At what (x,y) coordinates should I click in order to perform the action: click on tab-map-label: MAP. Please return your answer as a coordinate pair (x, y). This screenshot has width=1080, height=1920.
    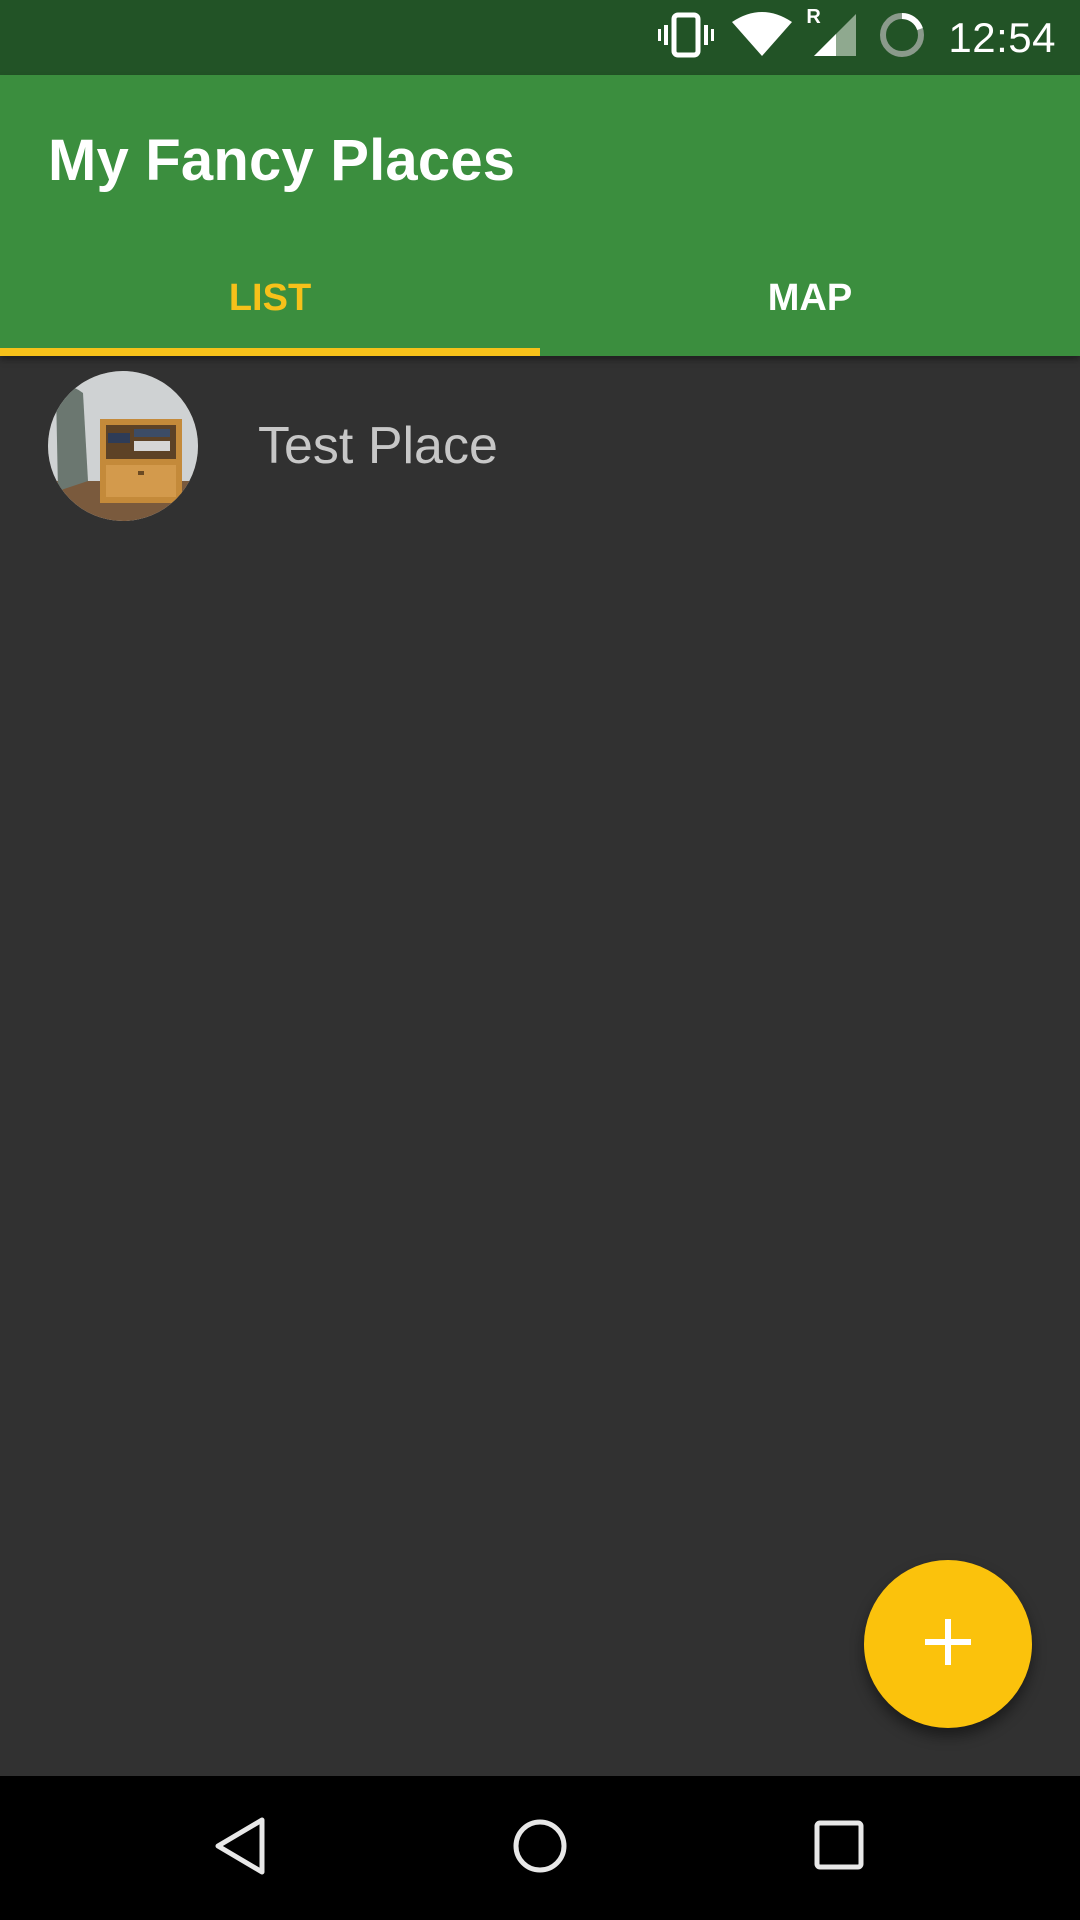
    Looking at the image, I should click on (810, 298).